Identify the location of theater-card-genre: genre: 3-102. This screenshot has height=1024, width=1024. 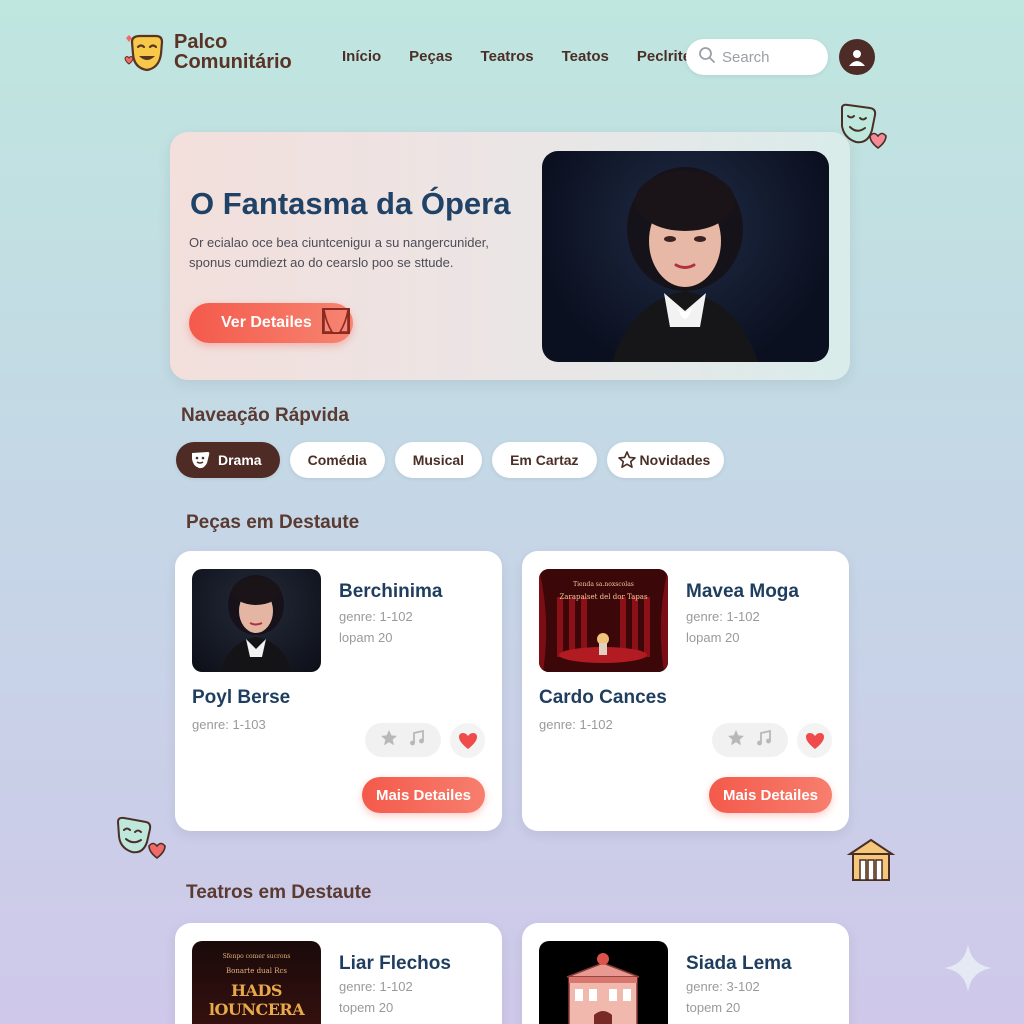
(723, 986).